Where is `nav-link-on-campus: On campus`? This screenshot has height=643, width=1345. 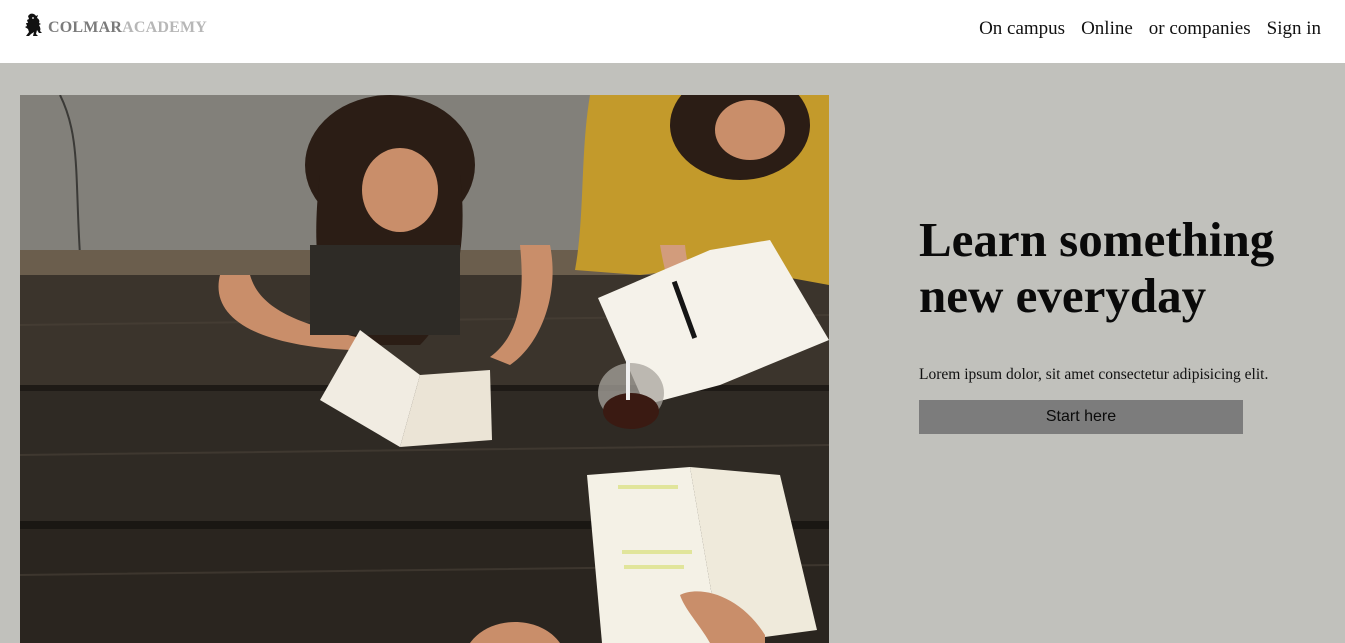
nav-link-on-campus: On campus is located at coordinates (1022, 29).